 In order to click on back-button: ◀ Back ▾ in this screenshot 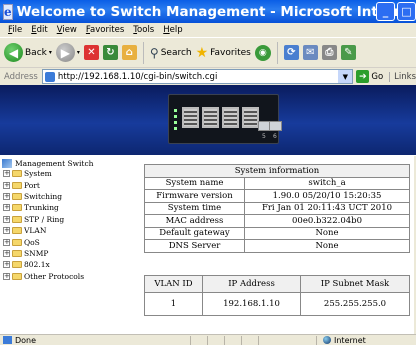, I will do `click(28, 52)`.